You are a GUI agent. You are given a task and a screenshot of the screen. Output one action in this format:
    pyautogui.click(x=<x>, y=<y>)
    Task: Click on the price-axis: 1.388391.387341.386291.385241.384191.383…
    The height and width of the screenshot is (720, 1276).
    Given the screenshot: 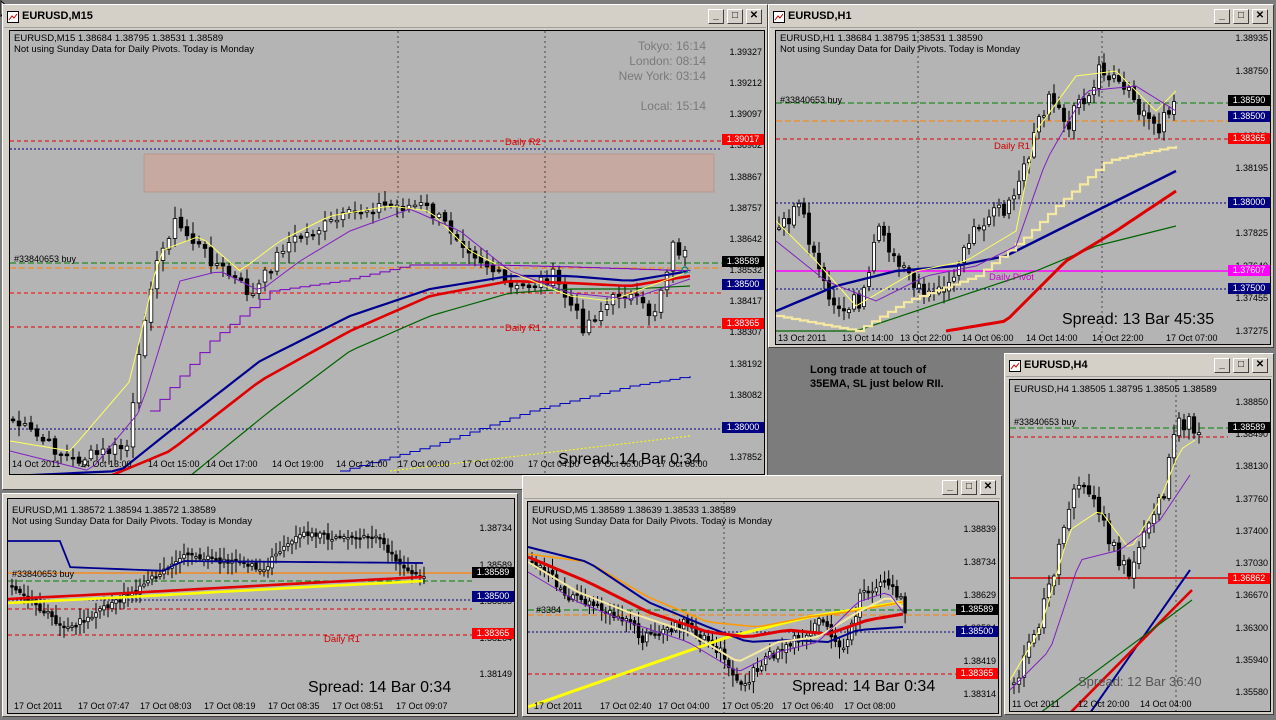 What is the action you would take?
    pyautogui.click(x=977, y=607)
    